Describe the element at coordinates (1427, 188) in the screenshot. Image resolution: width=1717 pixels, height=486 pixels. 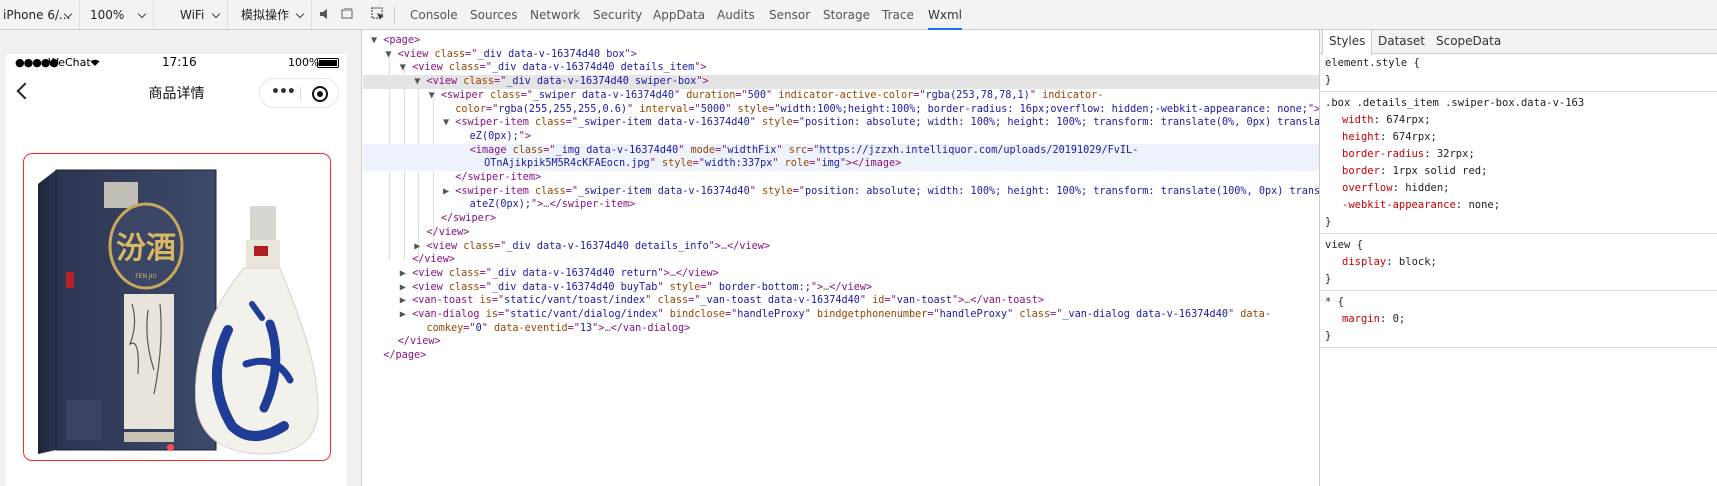
I see `css-property-value: hidden;` at that location.